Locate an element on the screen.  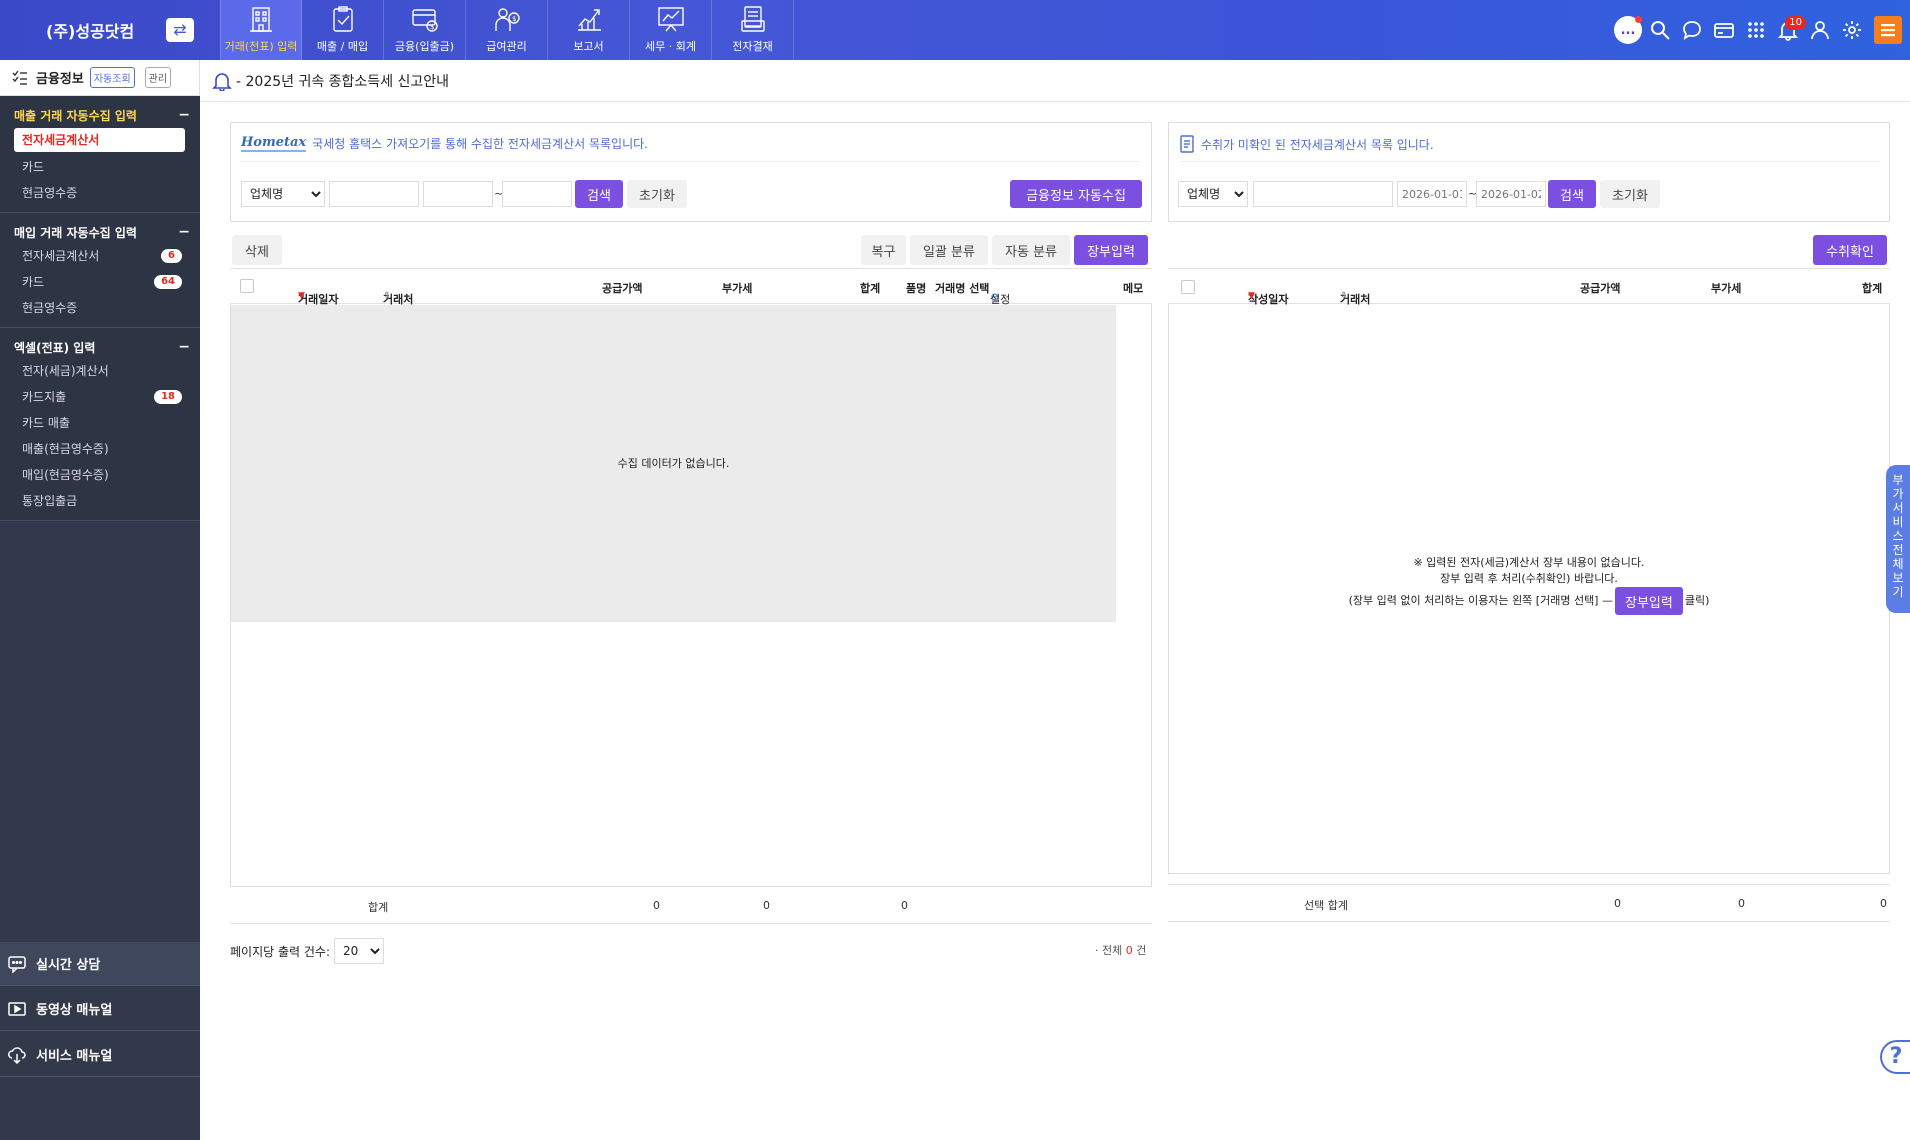
nav-transaction-entry: 거래(전표) 입력 is located at coordinates (261, 30).